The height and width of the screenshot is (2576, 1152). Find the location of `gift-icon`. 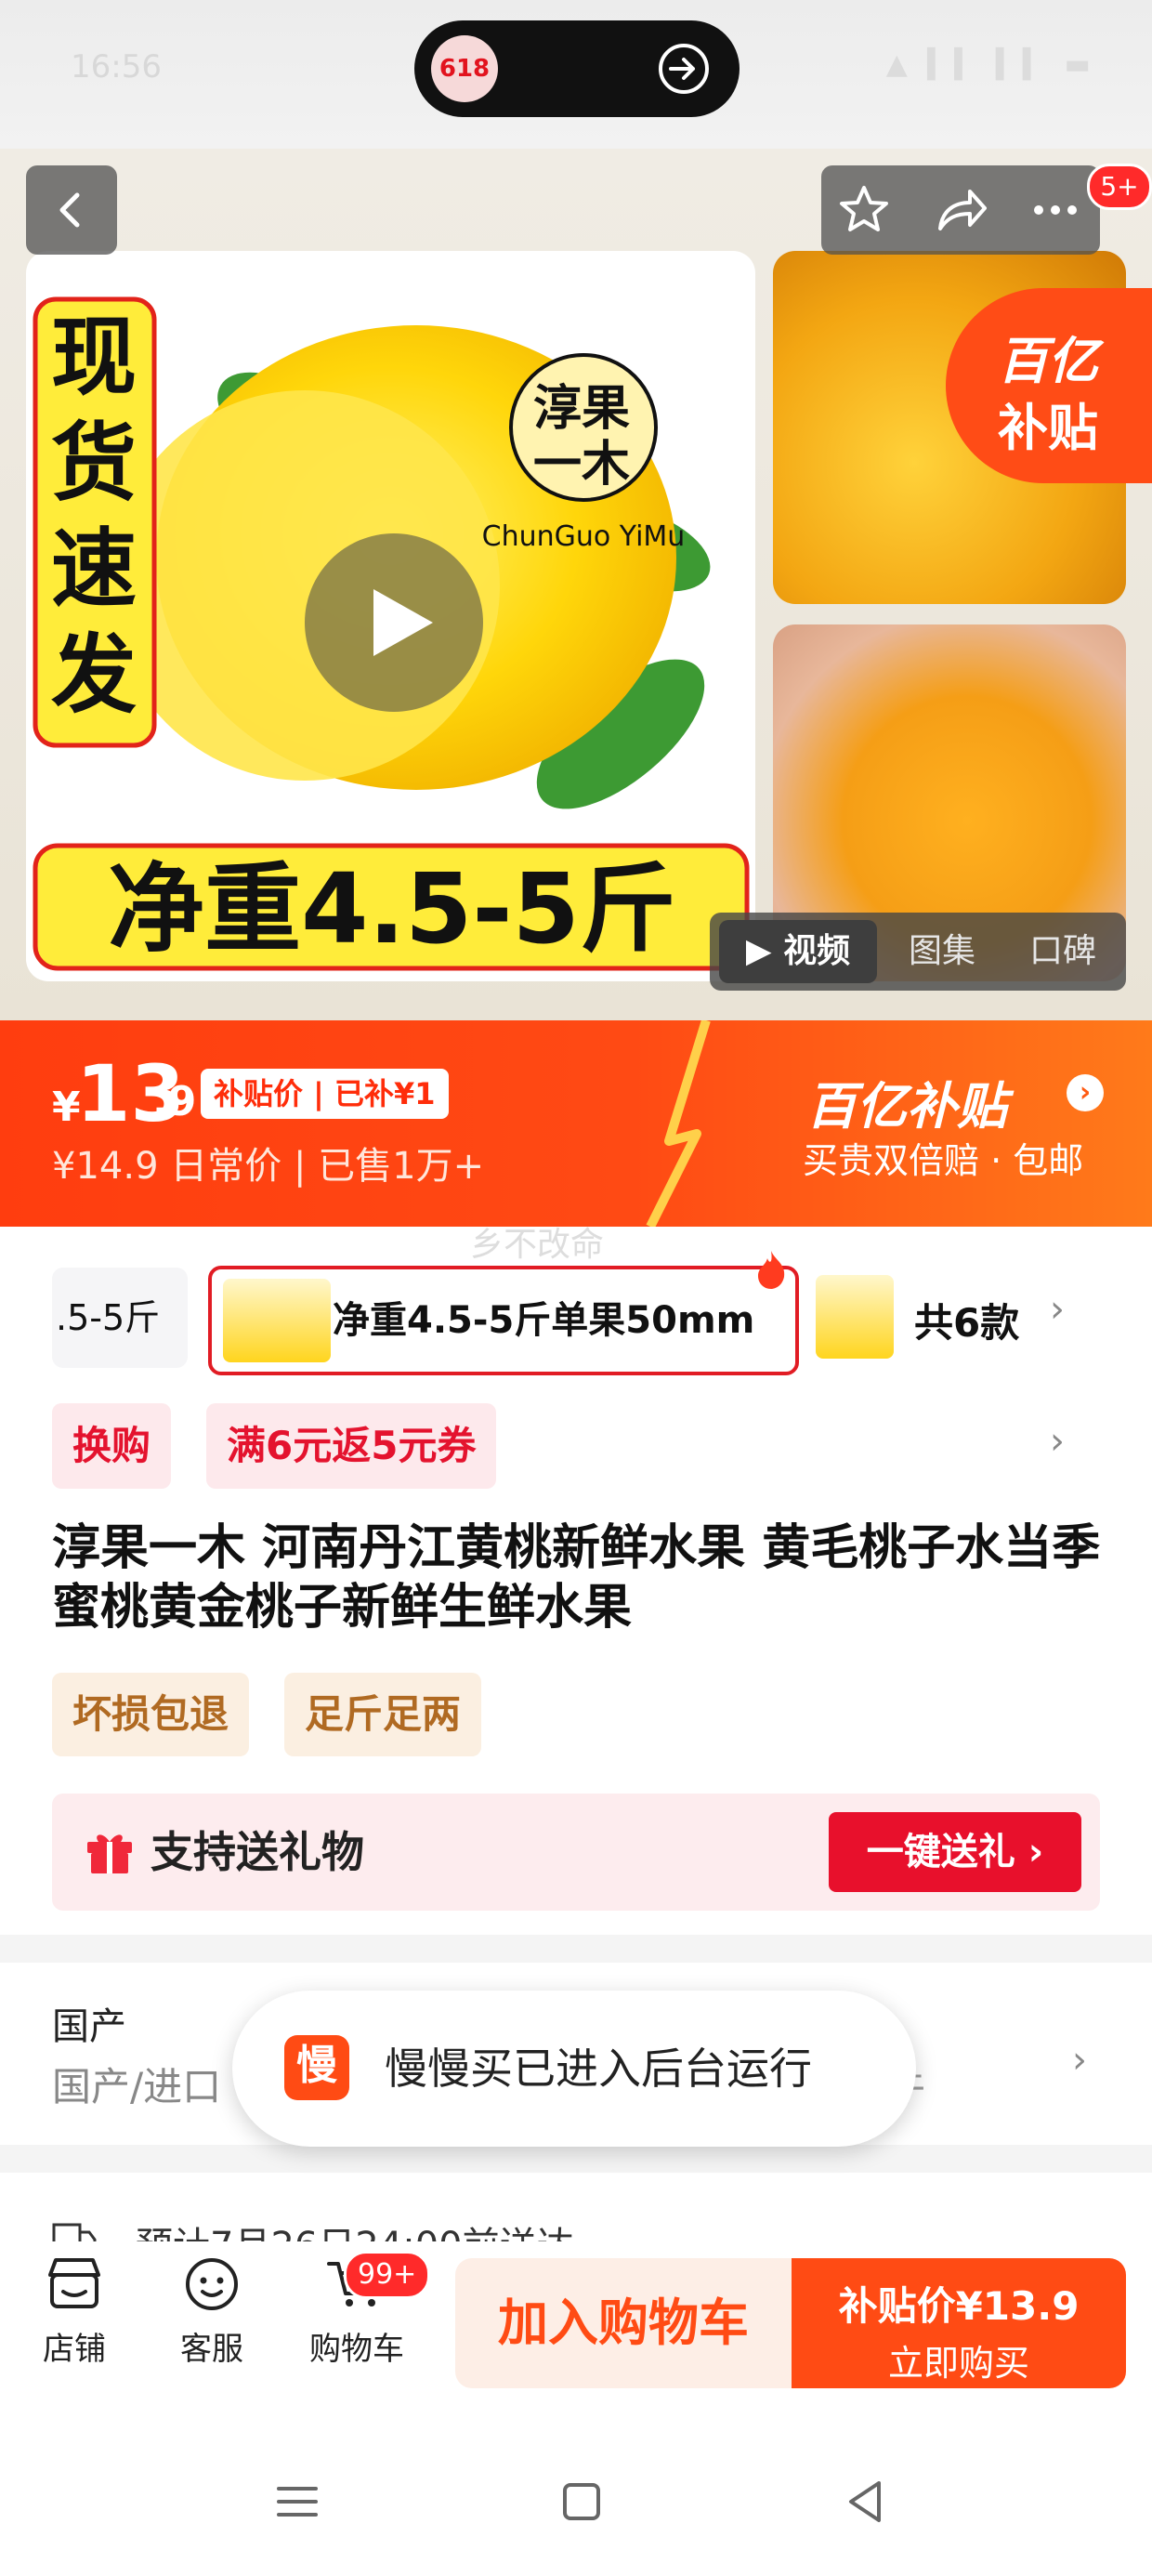

gift-icon is located at coordinates (109, 1853).